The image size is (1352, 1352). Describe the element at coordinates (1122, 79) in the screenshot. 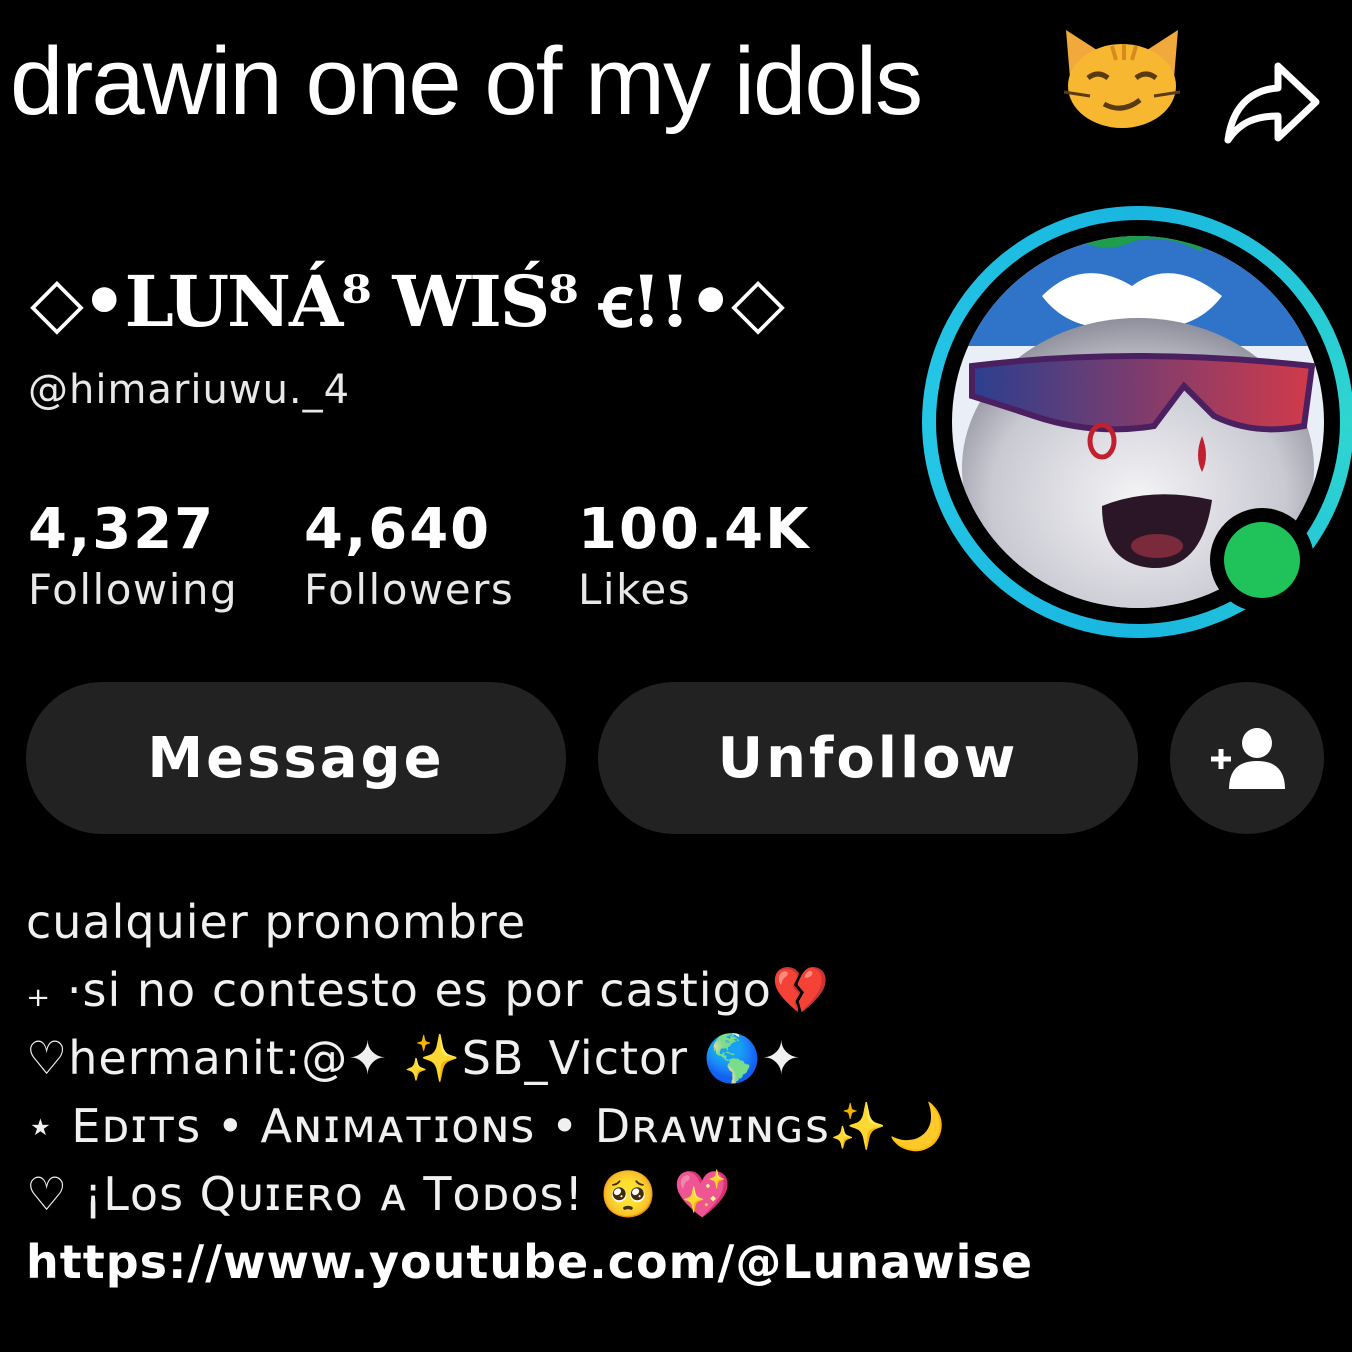

I see `smirking-cat-icon` at that location.